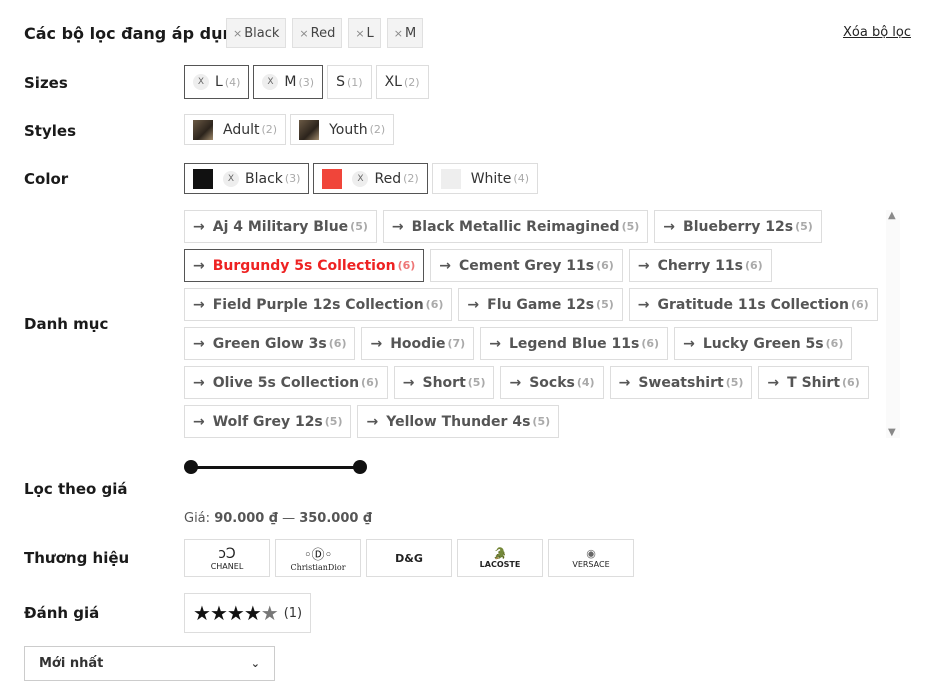 This screenshot has width=929, height=690. I want to click on category-item: → Burgundy 5s Collection (6), so click(304, 265).